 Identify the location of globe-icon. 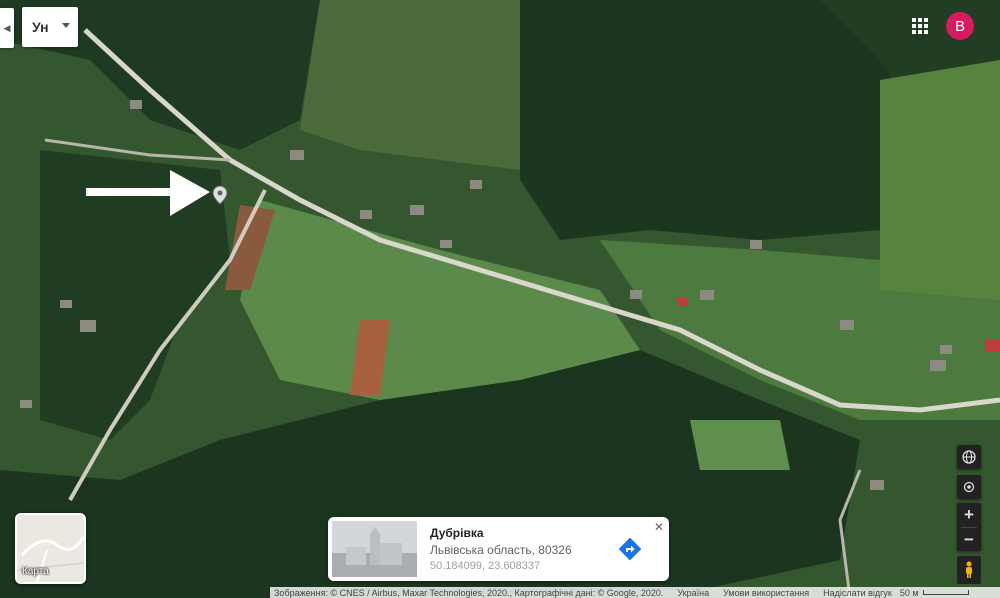
(969, 457).